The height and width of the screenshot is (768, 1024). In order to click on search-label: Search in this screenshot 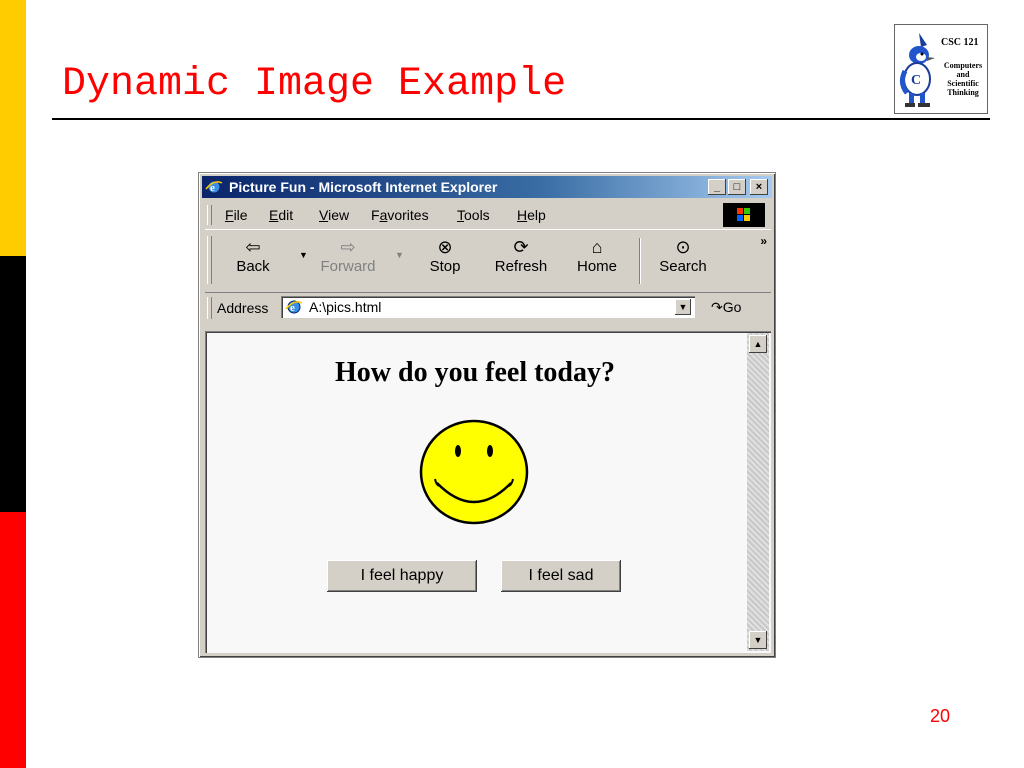, I will do `click(683, 266)`.